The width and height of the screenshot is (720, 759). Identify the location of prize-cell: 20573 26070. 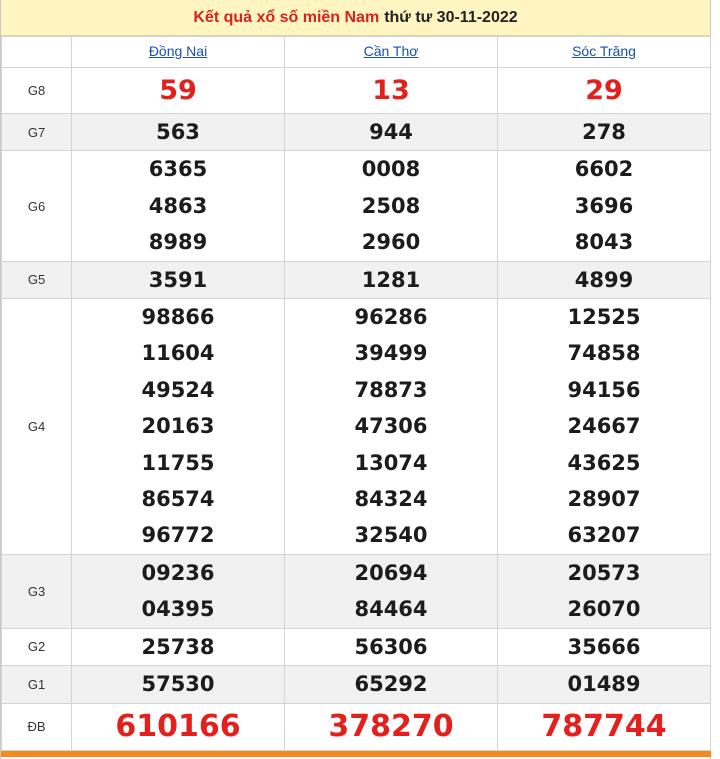
(604, 591).